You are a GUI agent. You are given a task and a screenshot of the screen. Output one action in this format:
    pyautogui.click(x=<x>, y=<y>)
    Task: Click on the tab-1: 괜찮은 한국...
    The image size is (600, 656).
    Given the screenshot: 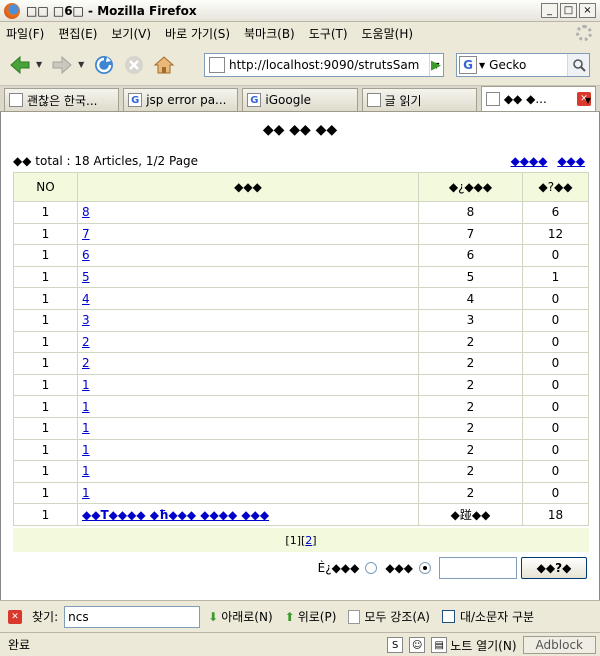 What is the action you would take?
    pyautogui.click(x=62, y=99)
    